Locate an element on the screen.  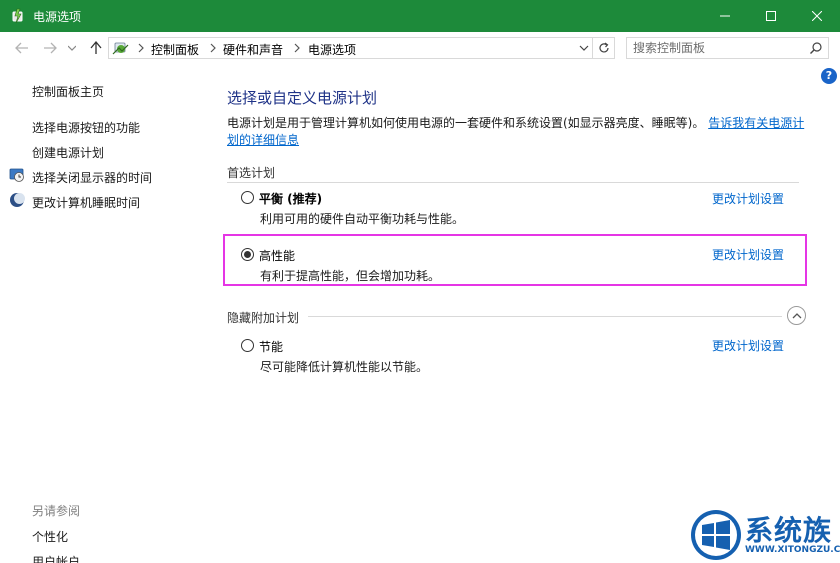
page-title: 选择或自定义电源计划 is located at coordinates (302, 98).